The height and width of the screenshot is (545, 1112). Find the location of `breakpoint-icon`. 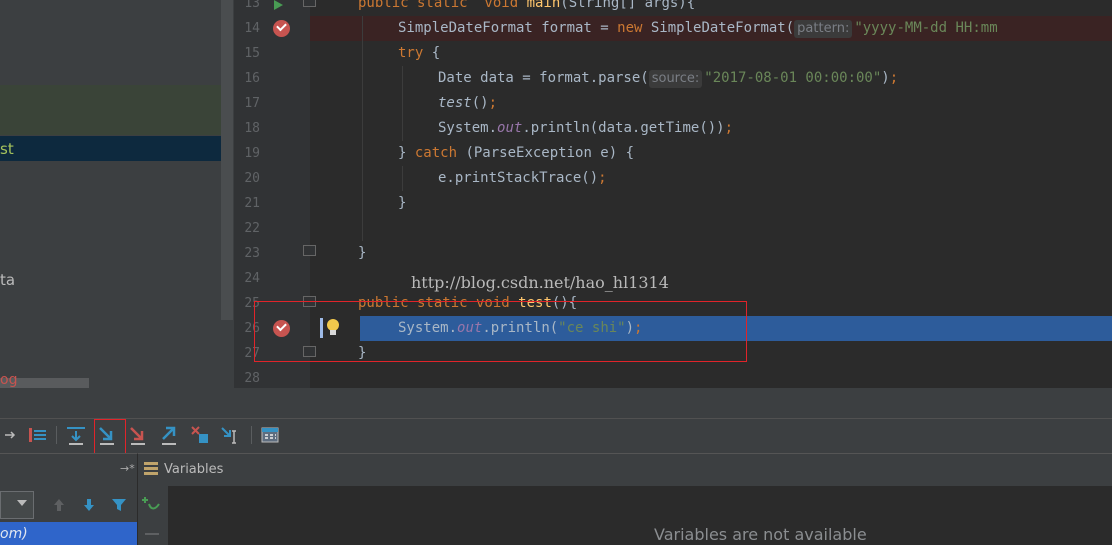

breakpoint-icon is located at coordinates (281, 28).